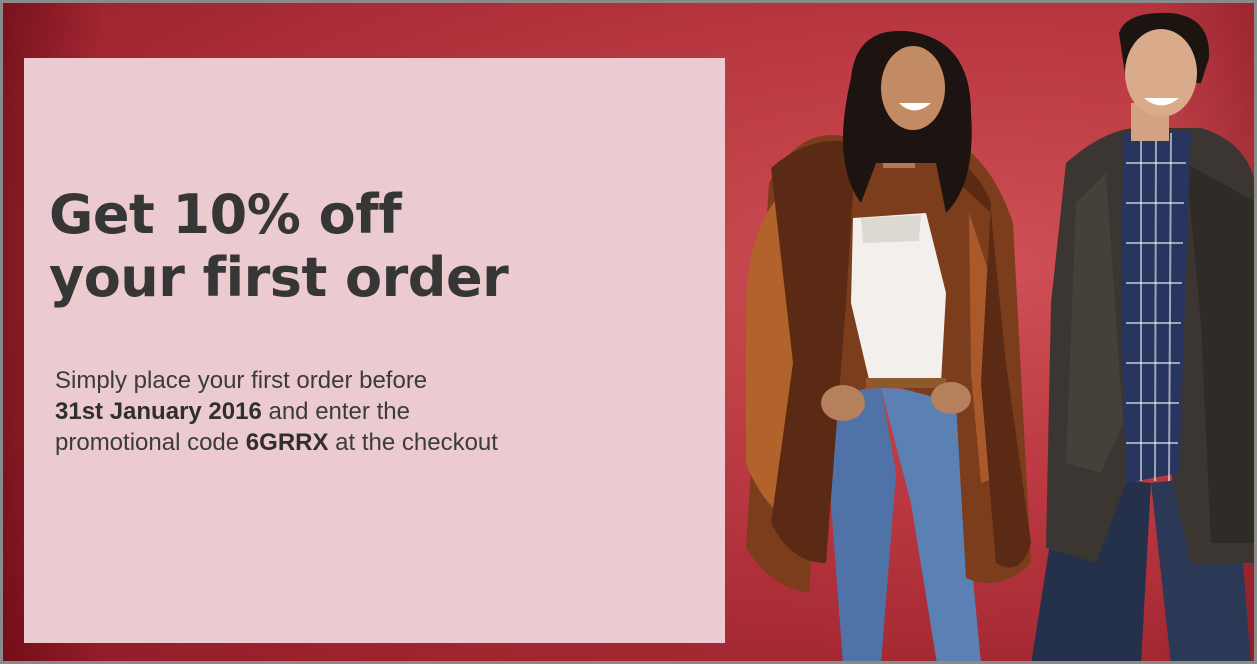  I want to click on headline-line-2: your first order, so click(279, 277).